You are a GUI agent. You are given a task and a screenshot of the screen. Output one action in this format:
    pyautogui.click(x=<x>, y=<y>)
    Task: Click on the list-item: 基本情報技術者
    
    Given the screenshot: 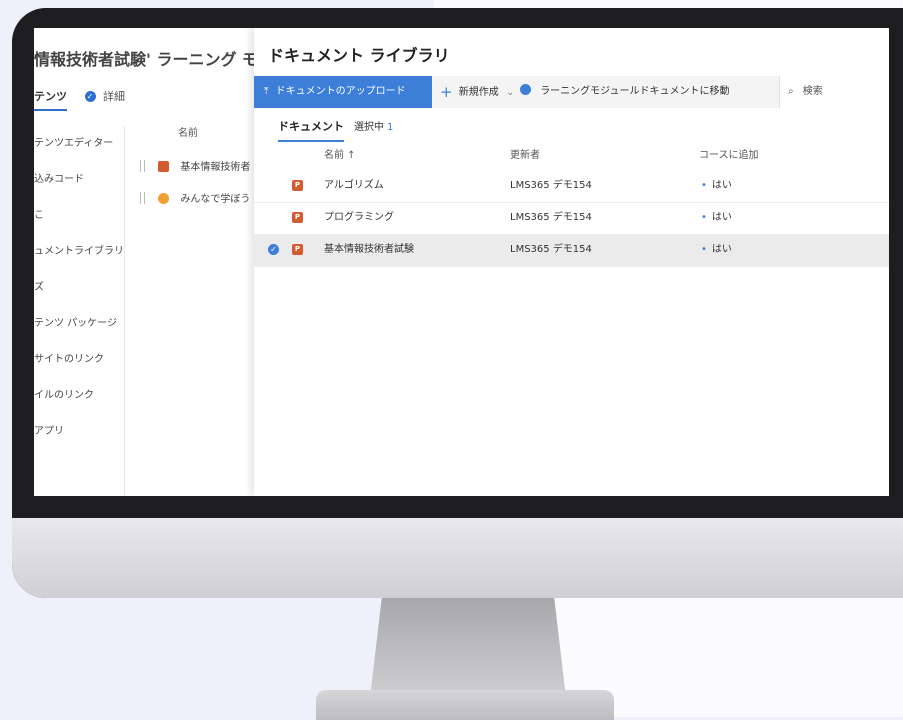 What is the action you would take?
    pyautogui.click(x=195, y=165)
    